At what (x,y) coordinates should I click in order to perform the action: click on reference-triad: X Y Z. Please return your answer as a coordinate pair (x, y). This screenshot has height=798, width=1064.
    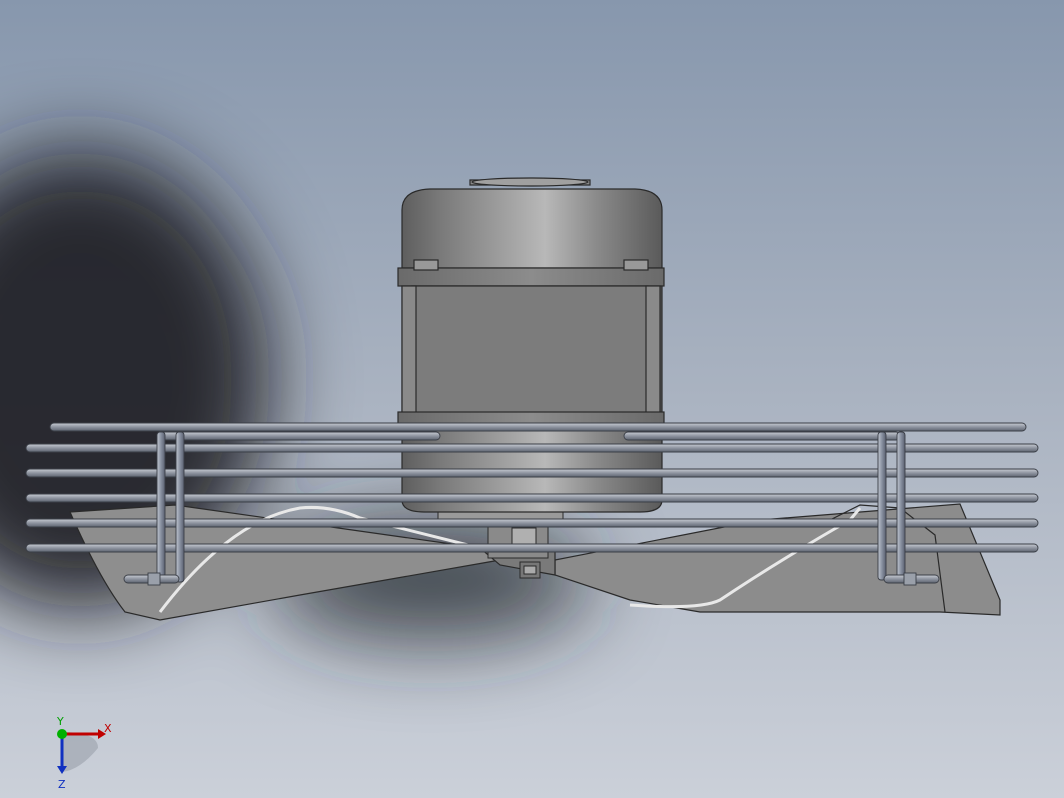
    Looking at the image, I should click on (85, 752).